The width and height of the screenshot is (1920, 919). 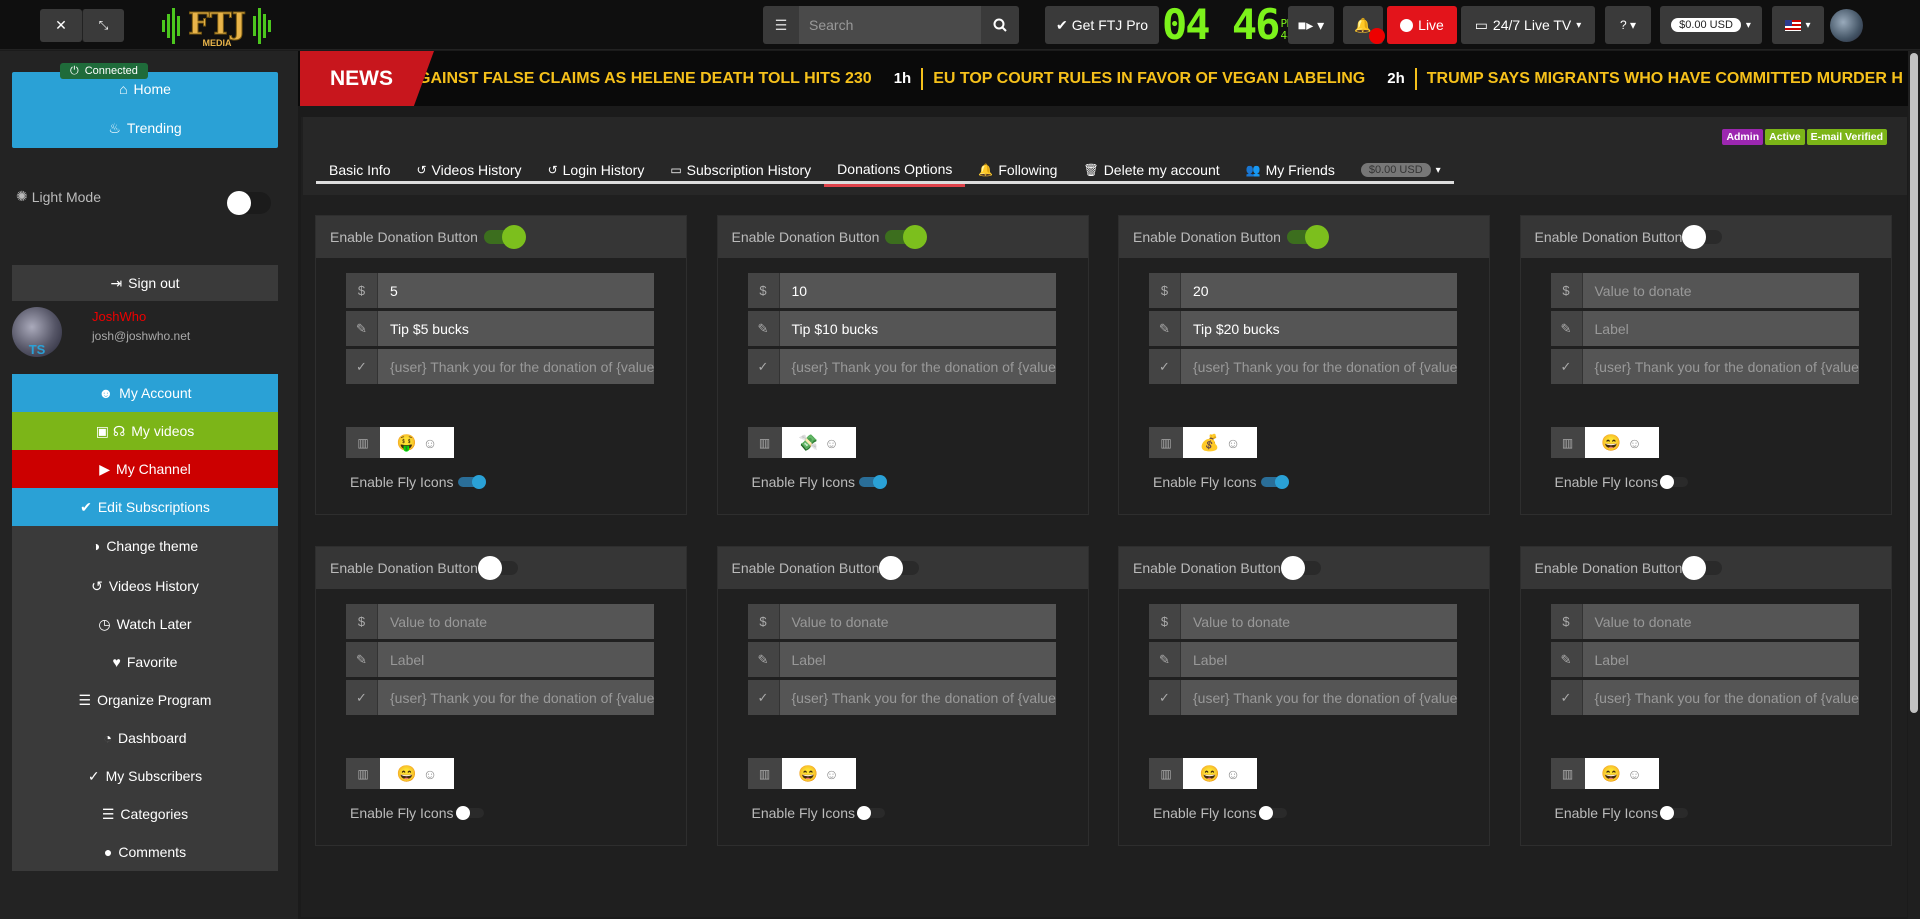 What do you see at coordinates (818, 442) in the screenshot?
I see `emoji-select: 💸 ☺` at bounding box center [818, 442].